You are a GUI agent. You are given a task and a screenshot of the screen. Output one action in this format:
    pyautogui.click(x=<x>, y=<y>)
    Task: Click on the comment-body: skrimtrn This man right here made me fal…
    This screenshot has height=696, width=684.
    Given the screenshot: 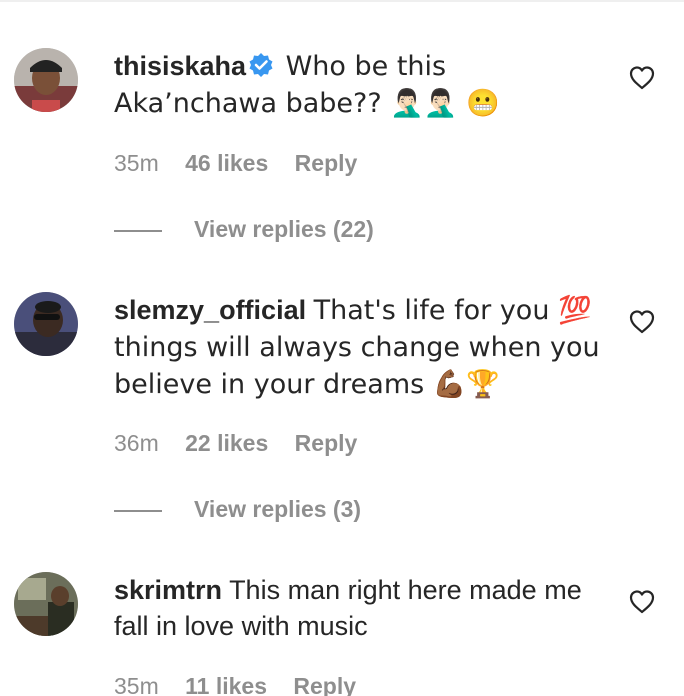 What is the action you would take?
    pyautogui.click(x=359, y=608)
    